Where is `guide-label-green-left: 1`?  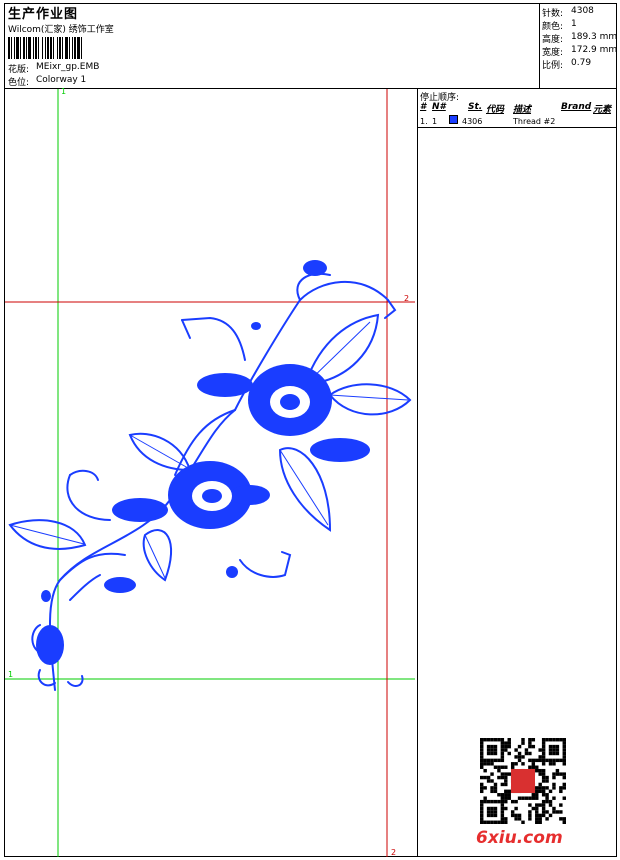
guide-label-green-left: 1 is located at coordinates (11, 674).